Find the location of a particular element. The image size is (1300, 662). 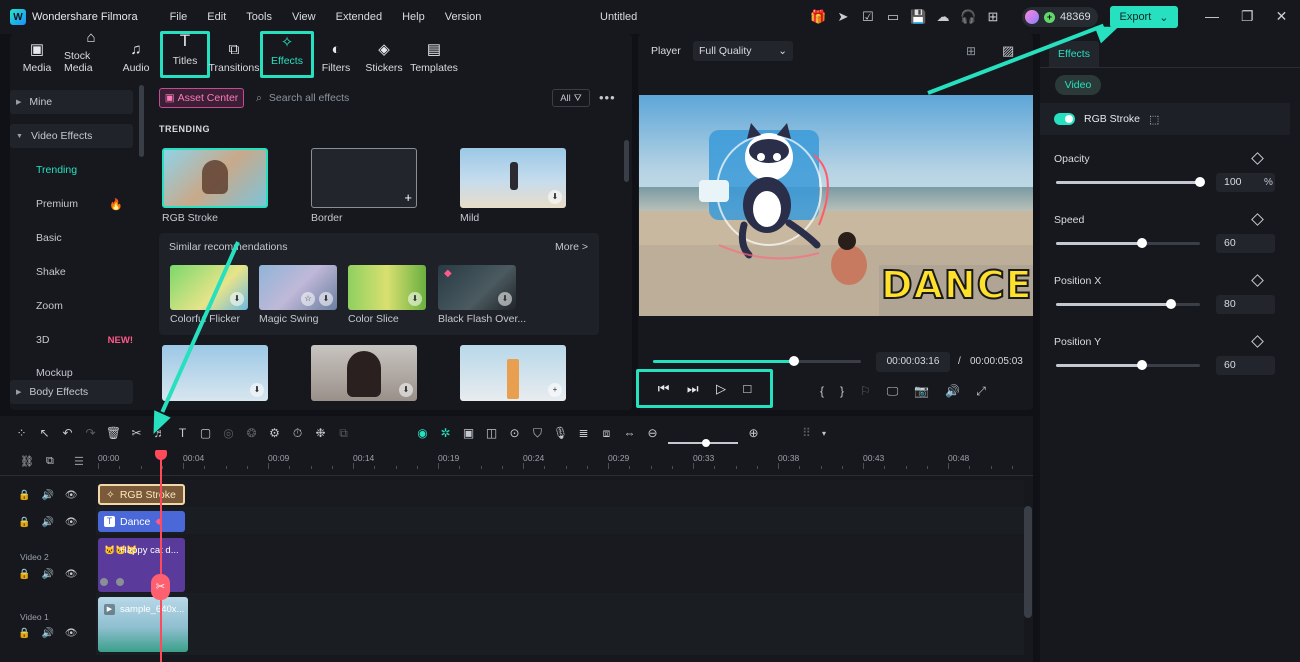

redo-icon: ↷ is located at coordinates (90, 433).